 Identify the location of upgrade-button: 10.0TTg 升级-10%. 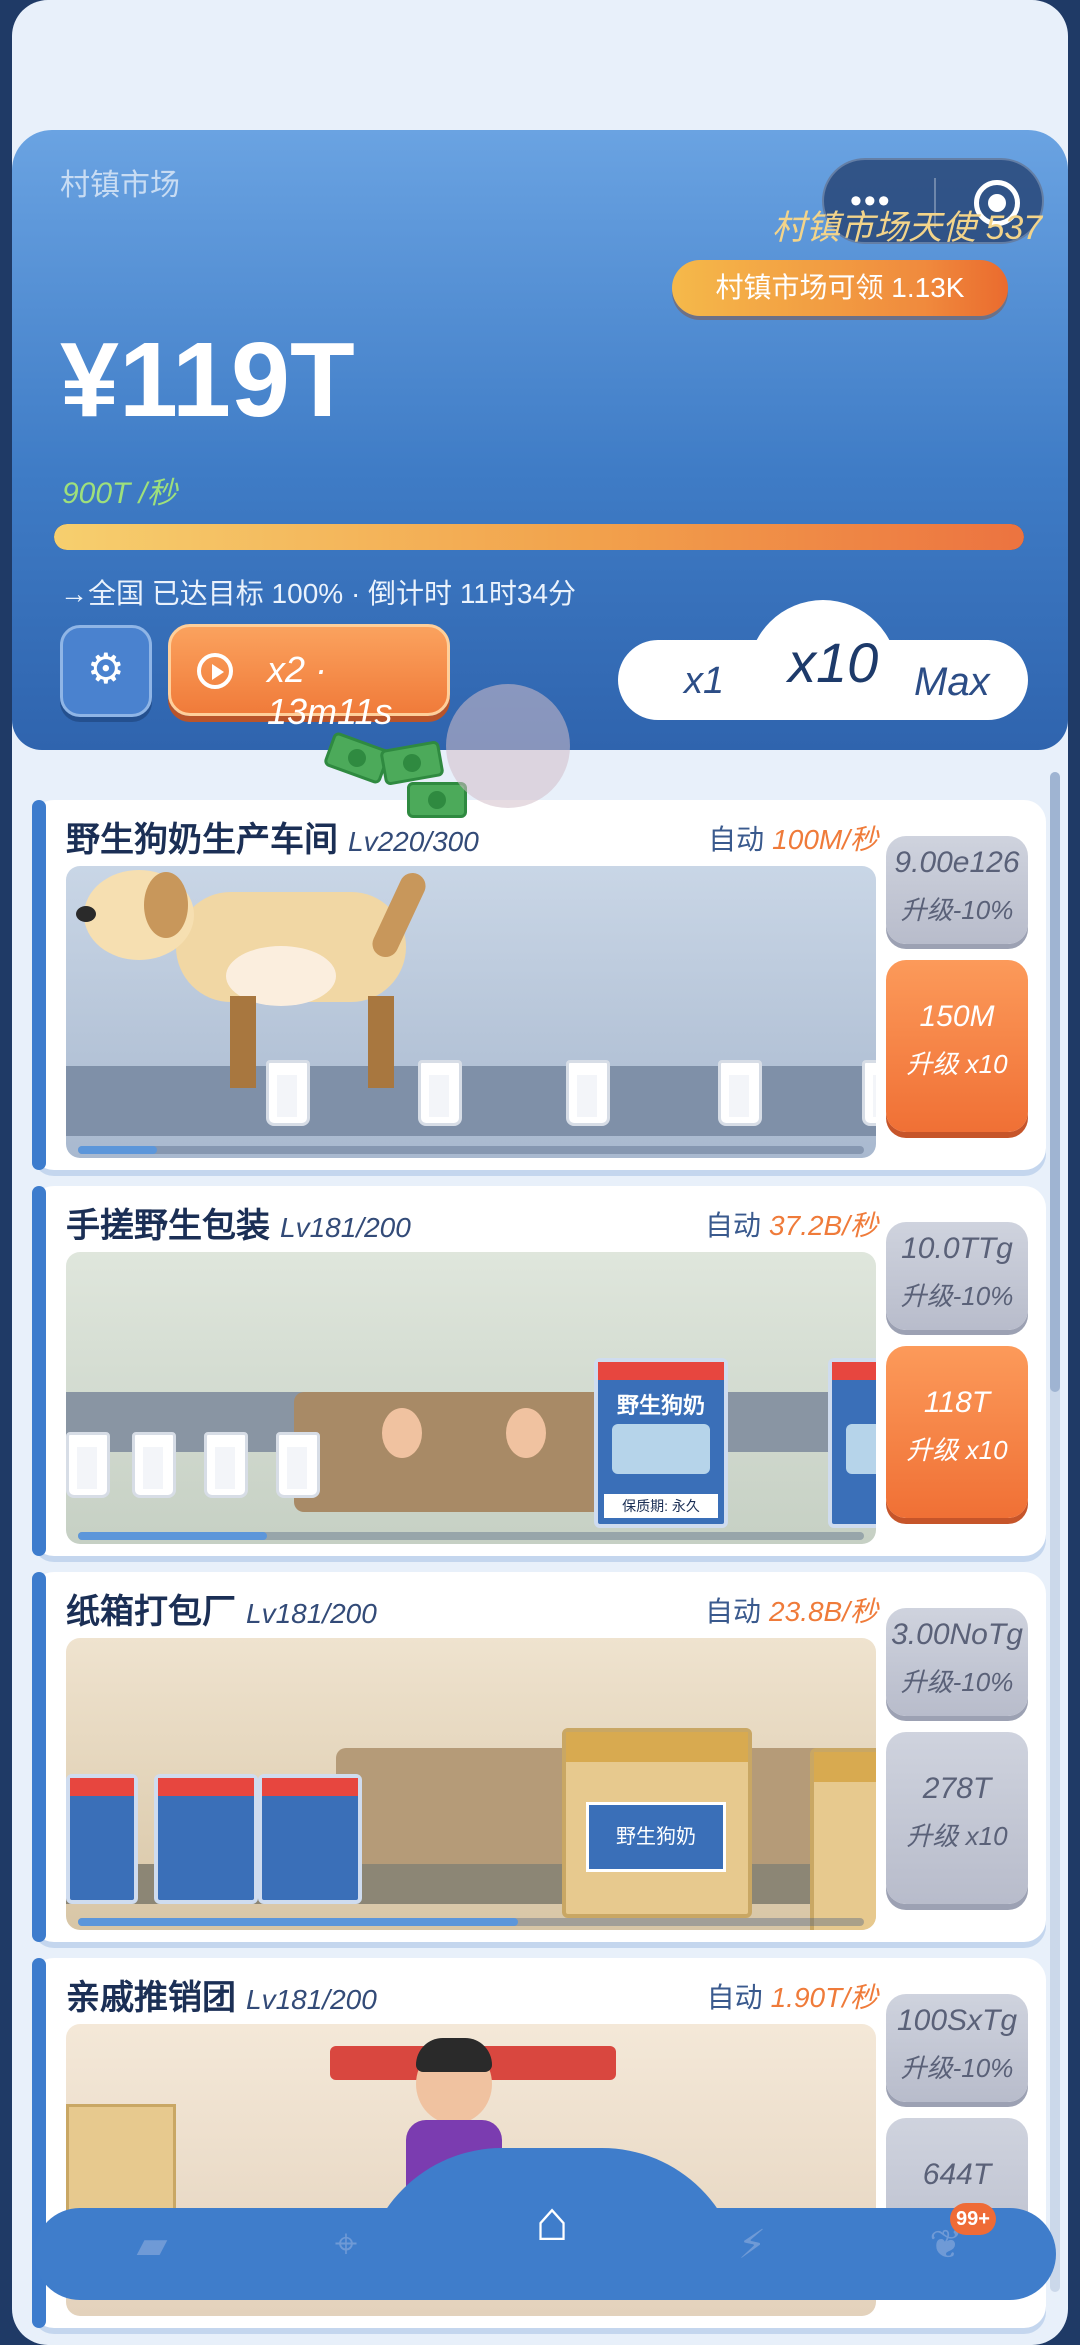
(957, 1276).